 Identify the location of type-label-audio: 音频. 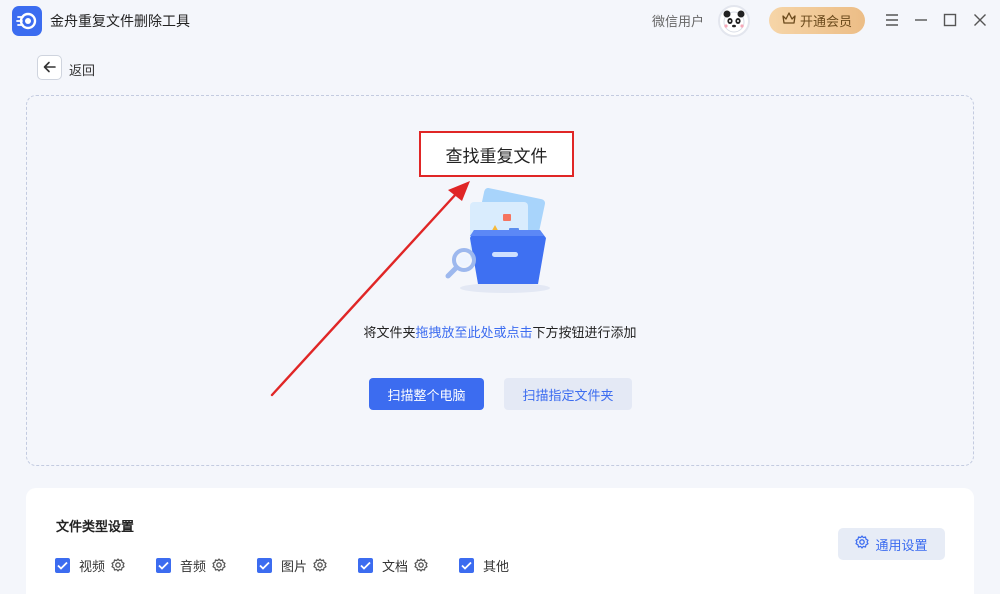
(193, 567).